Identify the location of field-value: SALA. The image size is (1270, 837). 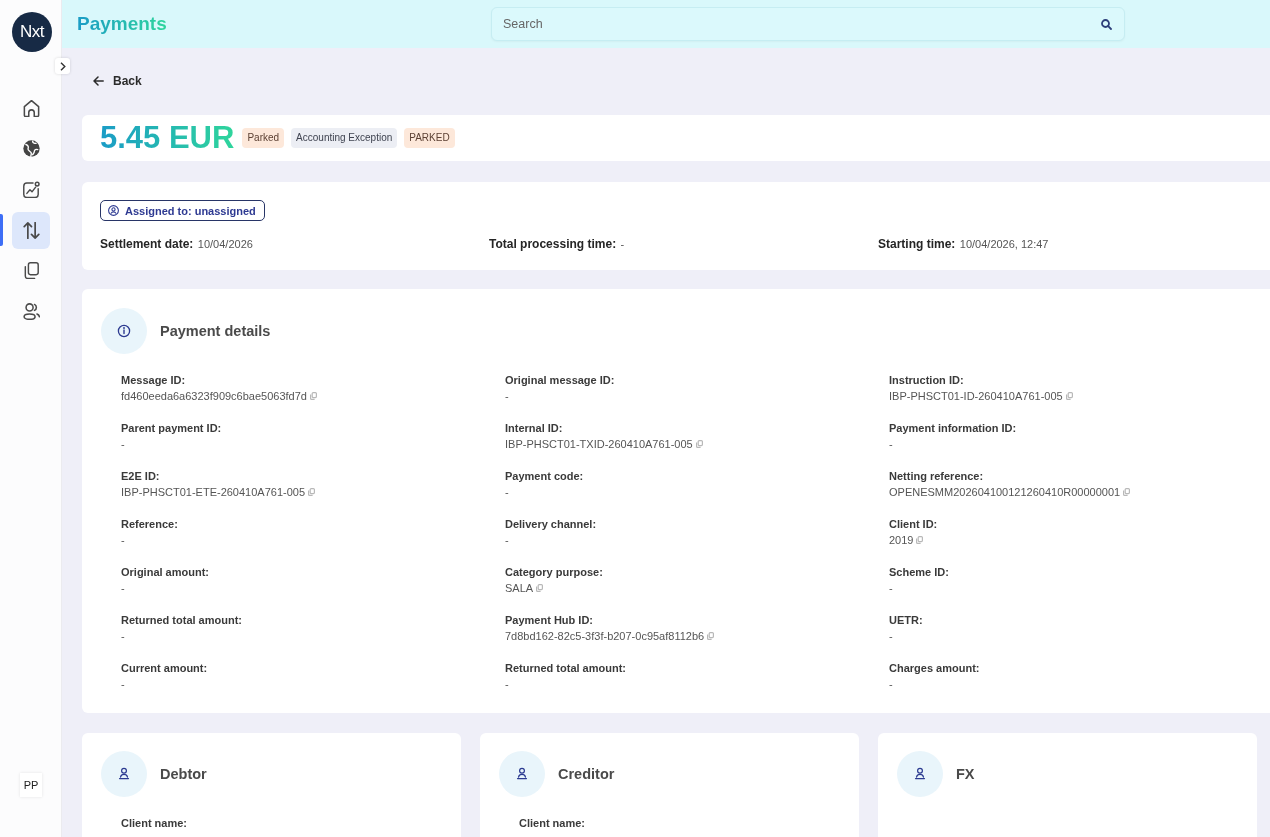
(519, 588).